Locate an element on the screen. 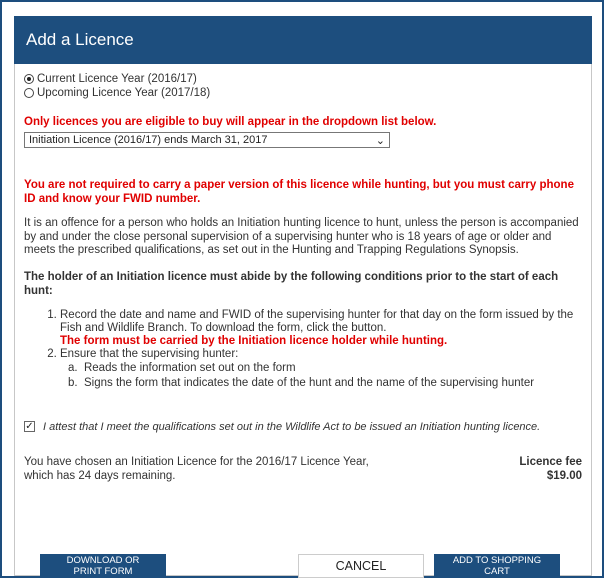  dialog-header: Add a Licence is located at coordinates (303, 40).